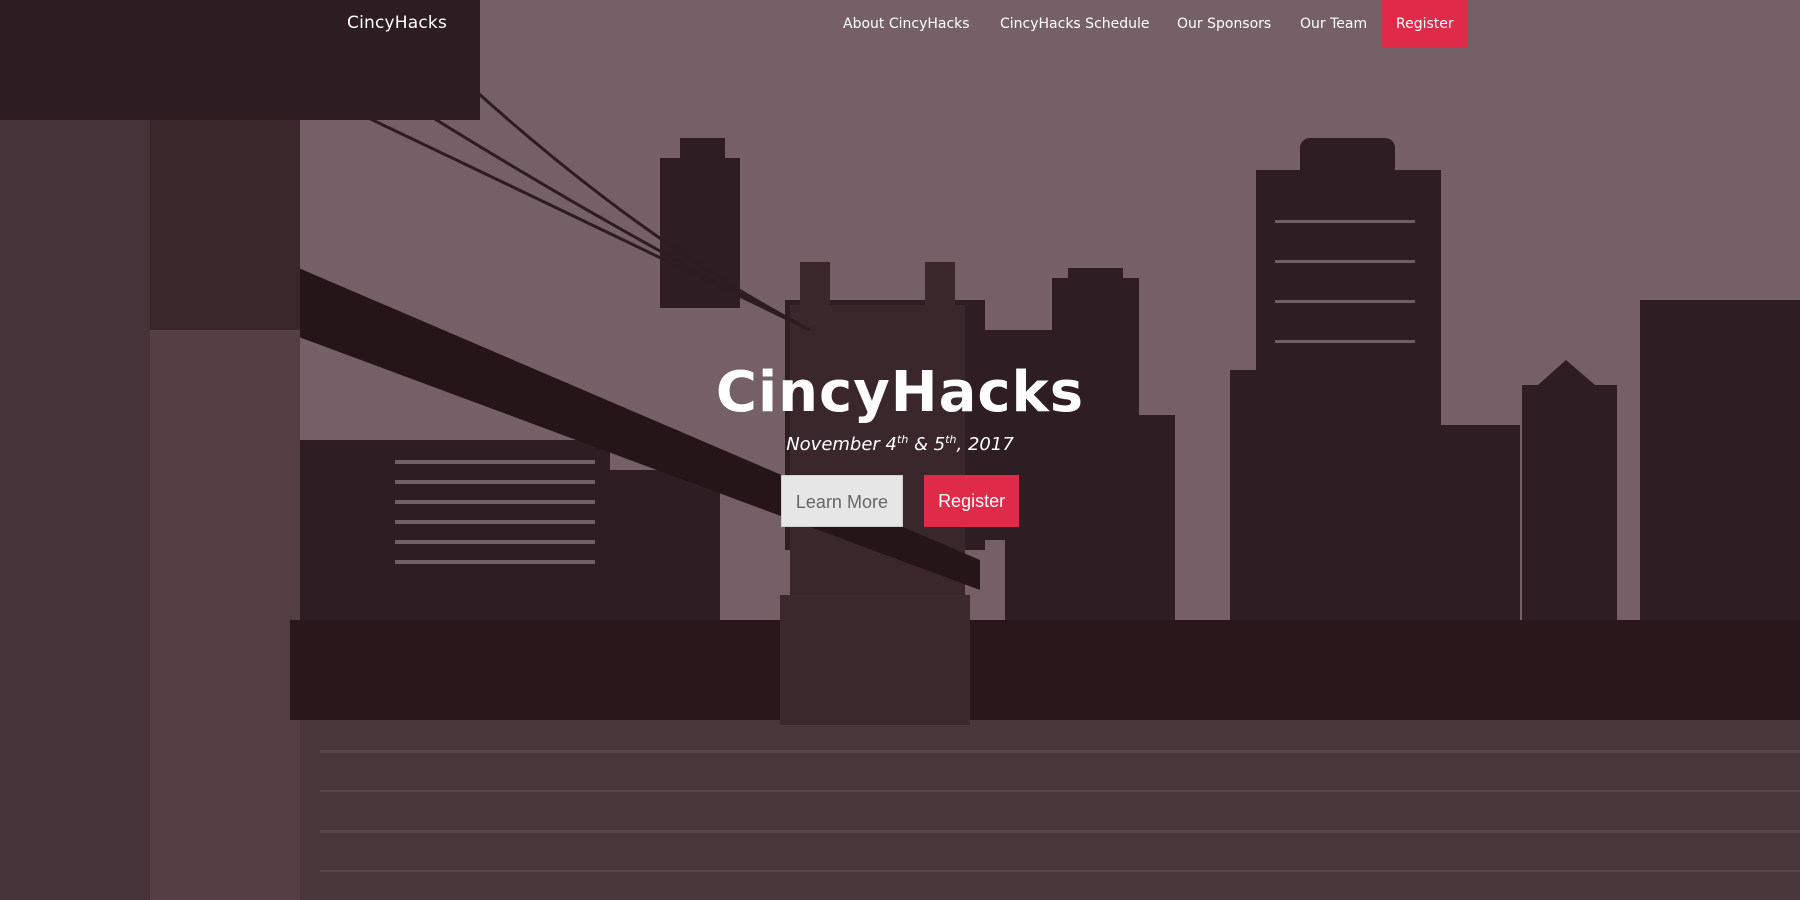 Image resolution: width=1800 pixels, height=900 pixels. I want to click on learn-more-button: Learn More, so click(841, 501).